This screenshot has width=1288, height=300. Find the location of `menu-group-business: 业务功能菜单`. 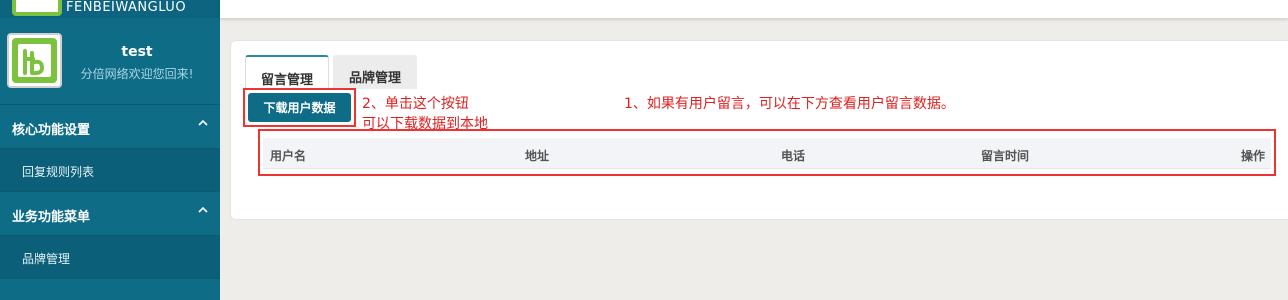

menu-group-business: 业务功能菜单 is located at coordinates (110, 213).